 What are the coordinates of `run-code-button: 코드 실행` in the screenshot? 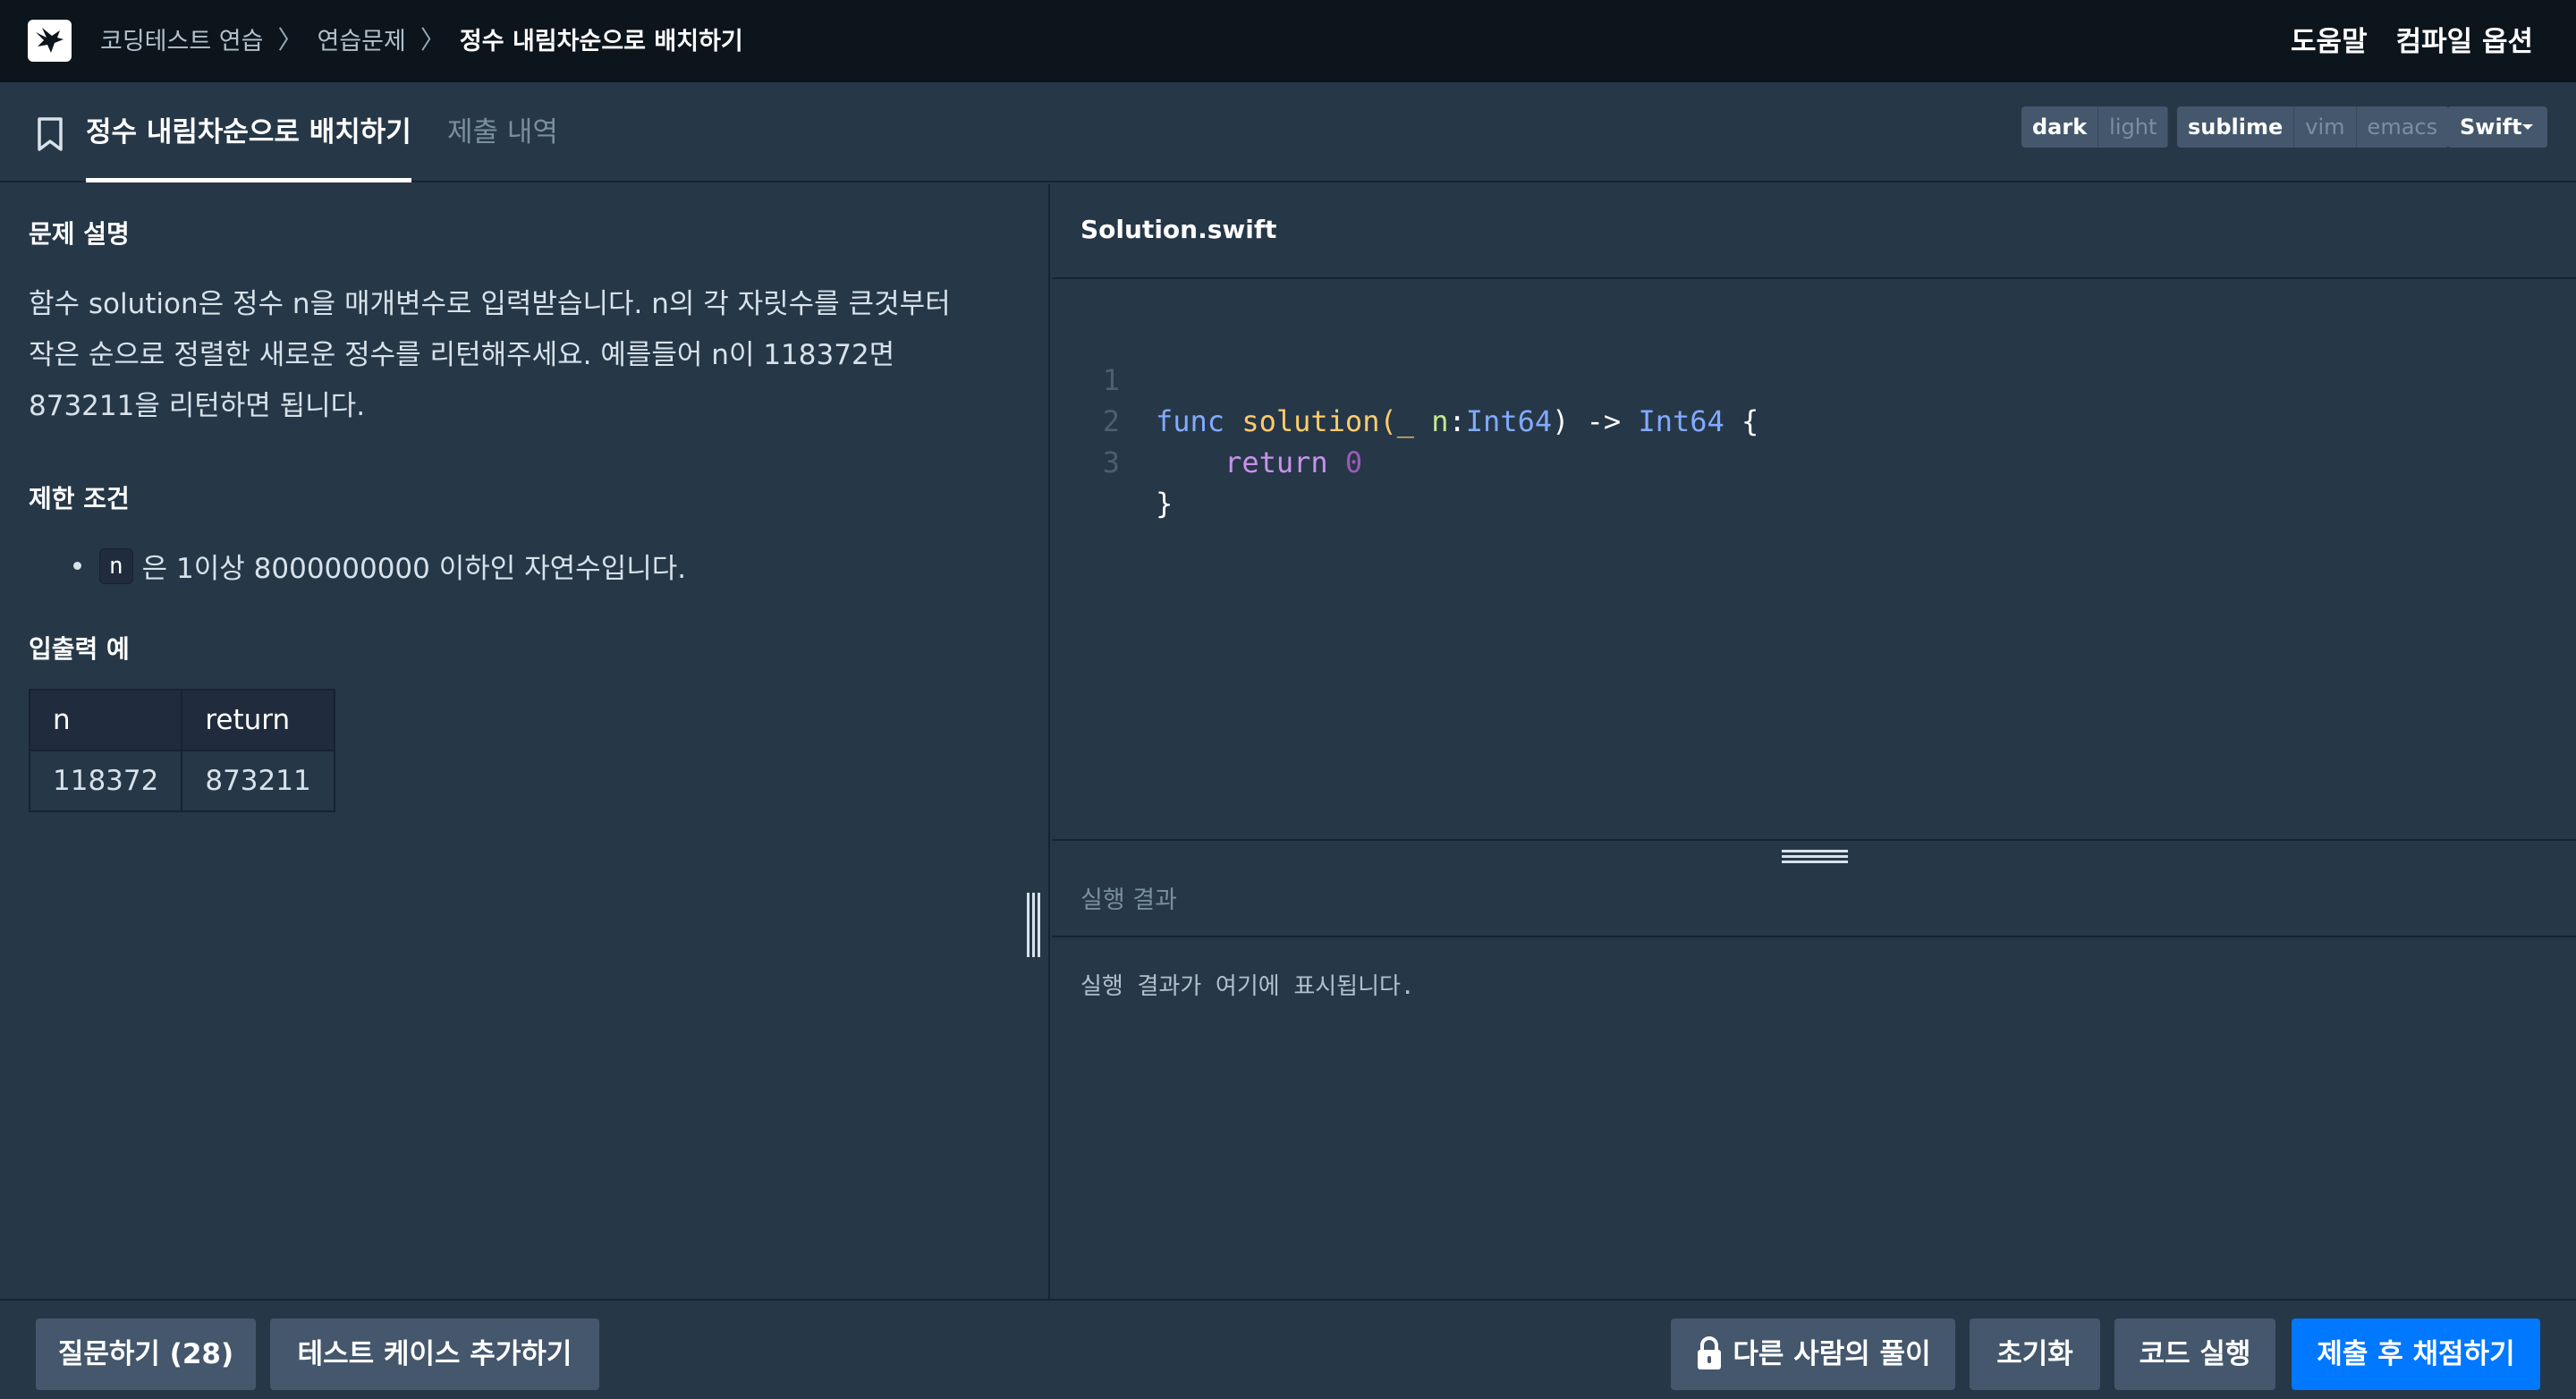 It's located at (2194, 1354).